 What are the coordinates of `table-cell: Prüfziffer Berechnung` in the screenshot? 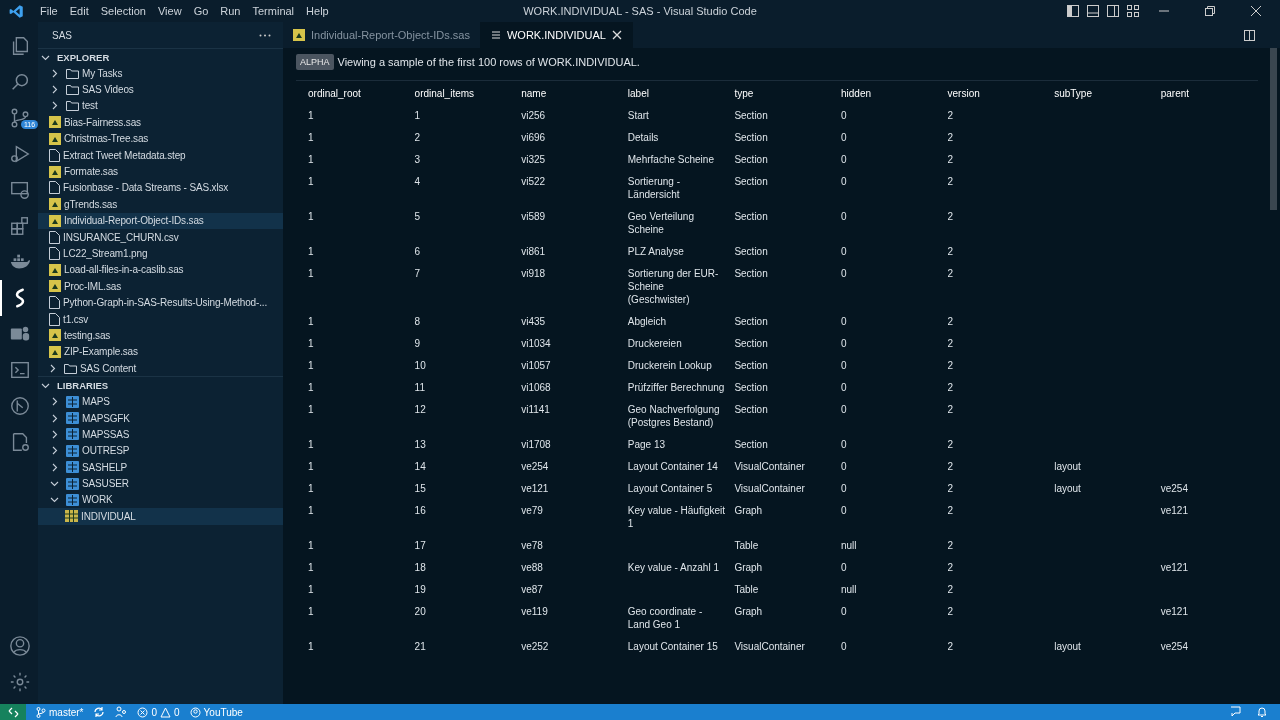 It's located at (676, 387).